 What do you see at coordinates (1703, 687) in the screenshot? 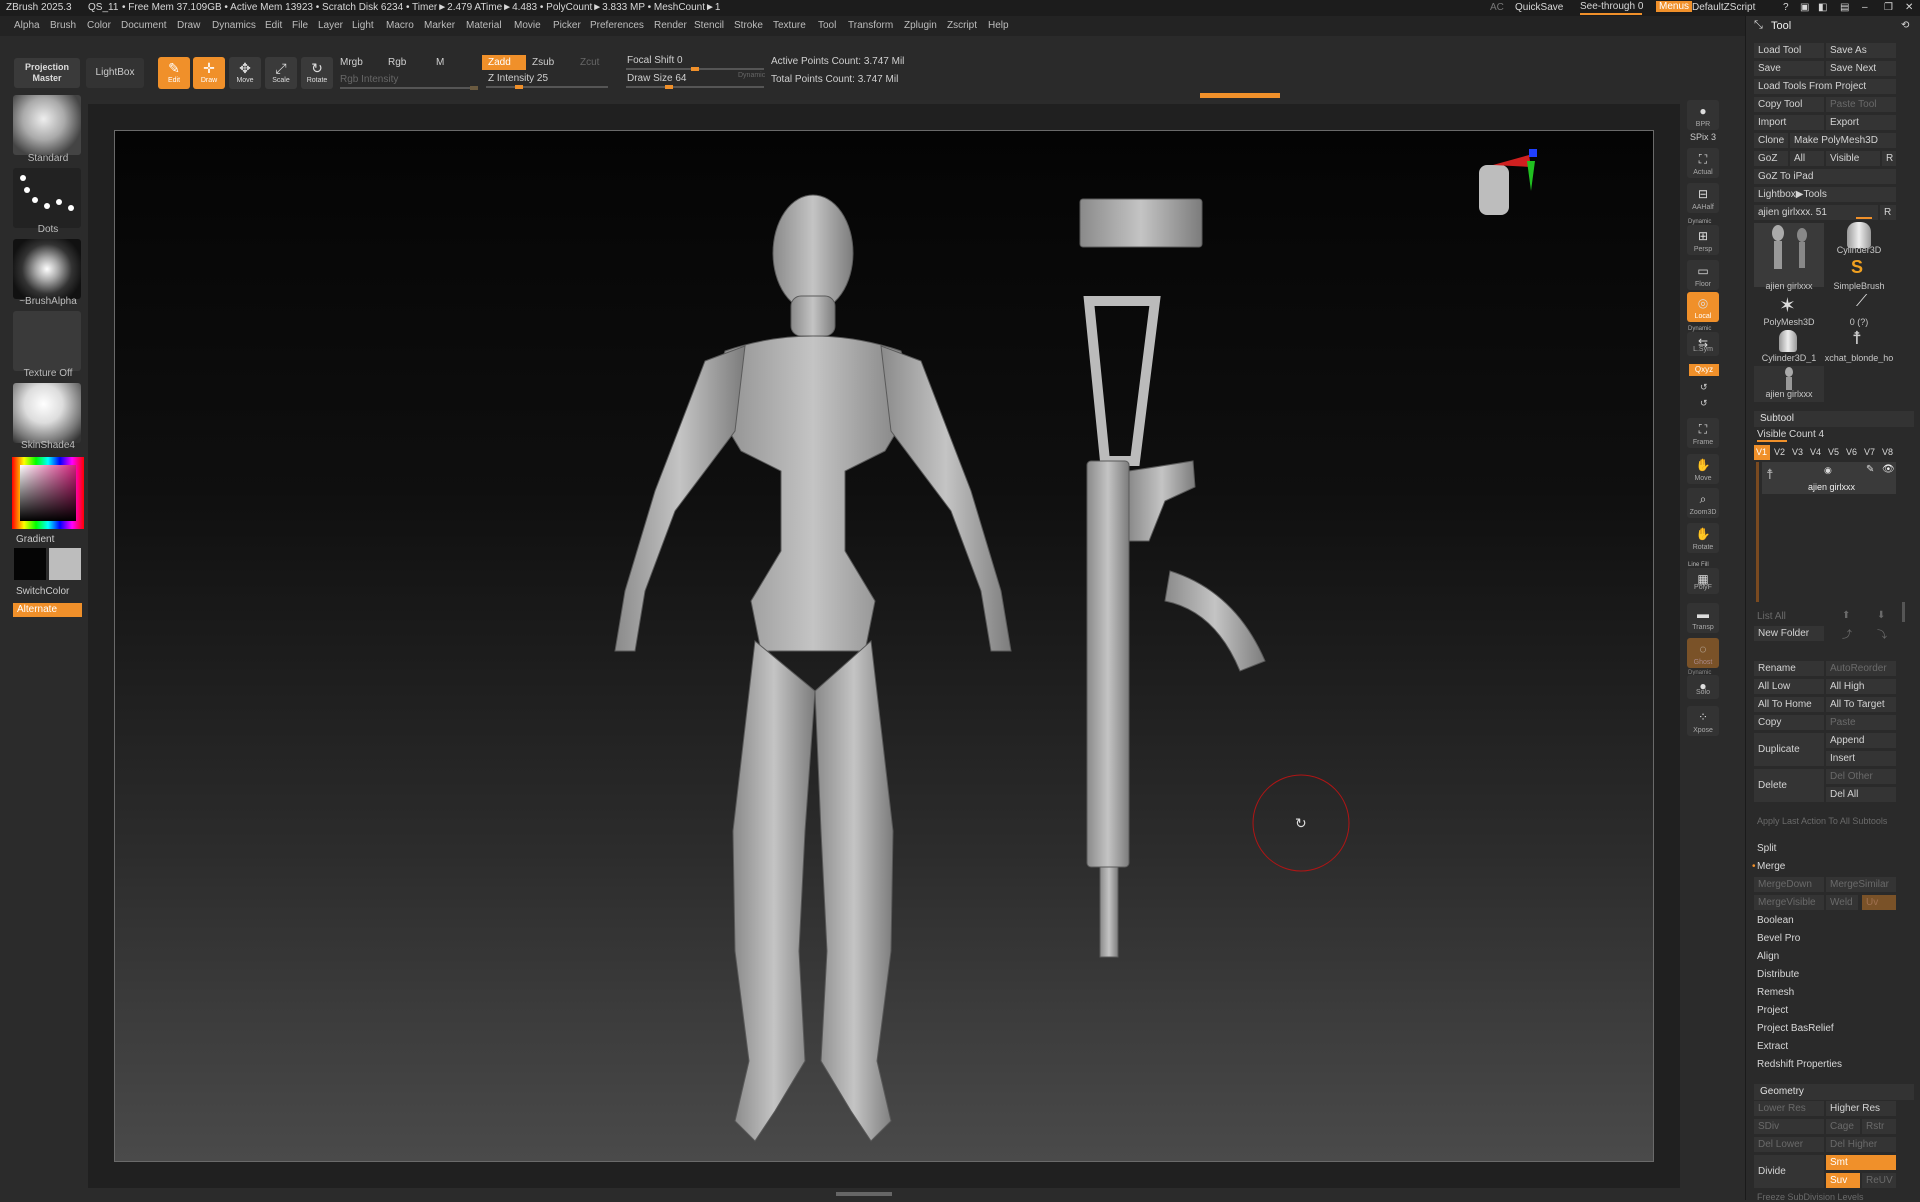
I see `solo-button: ● Solo` at bounding box center [1703, 687].